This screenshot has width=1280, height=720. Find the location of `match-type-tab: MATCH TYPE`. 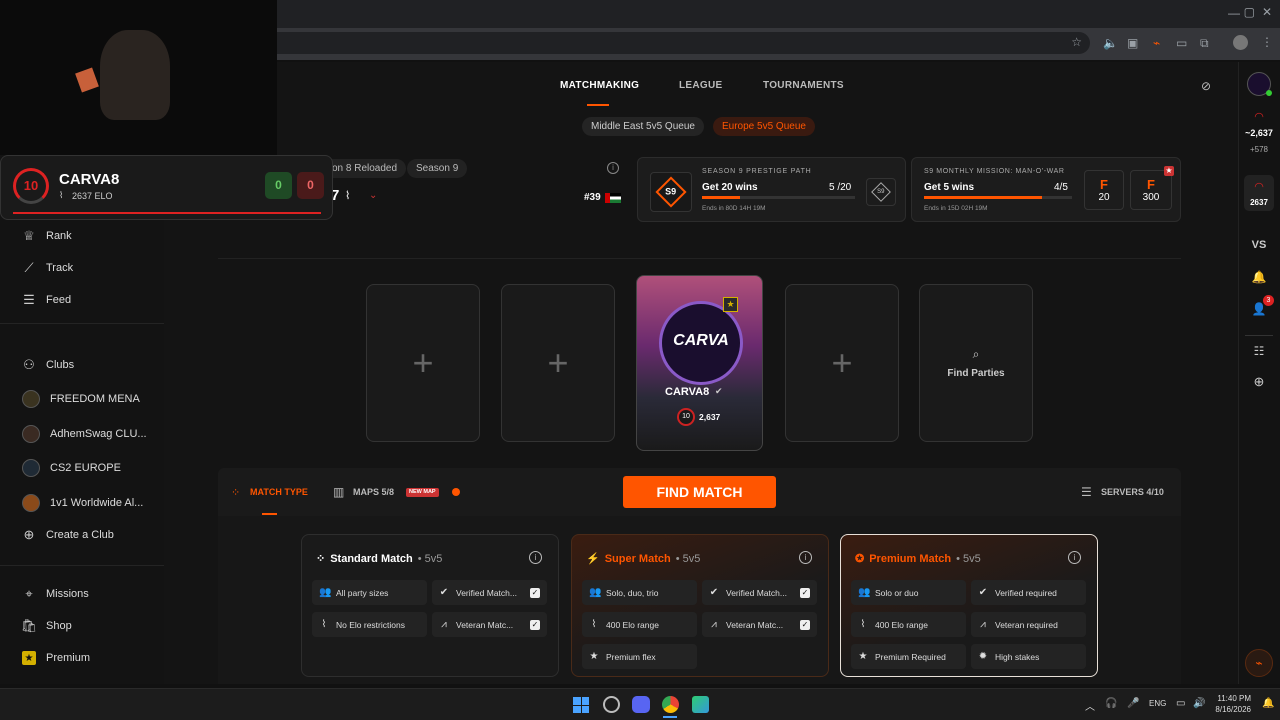

match-type-tab: MATCH TYPE is located at coordinates (279, 492).